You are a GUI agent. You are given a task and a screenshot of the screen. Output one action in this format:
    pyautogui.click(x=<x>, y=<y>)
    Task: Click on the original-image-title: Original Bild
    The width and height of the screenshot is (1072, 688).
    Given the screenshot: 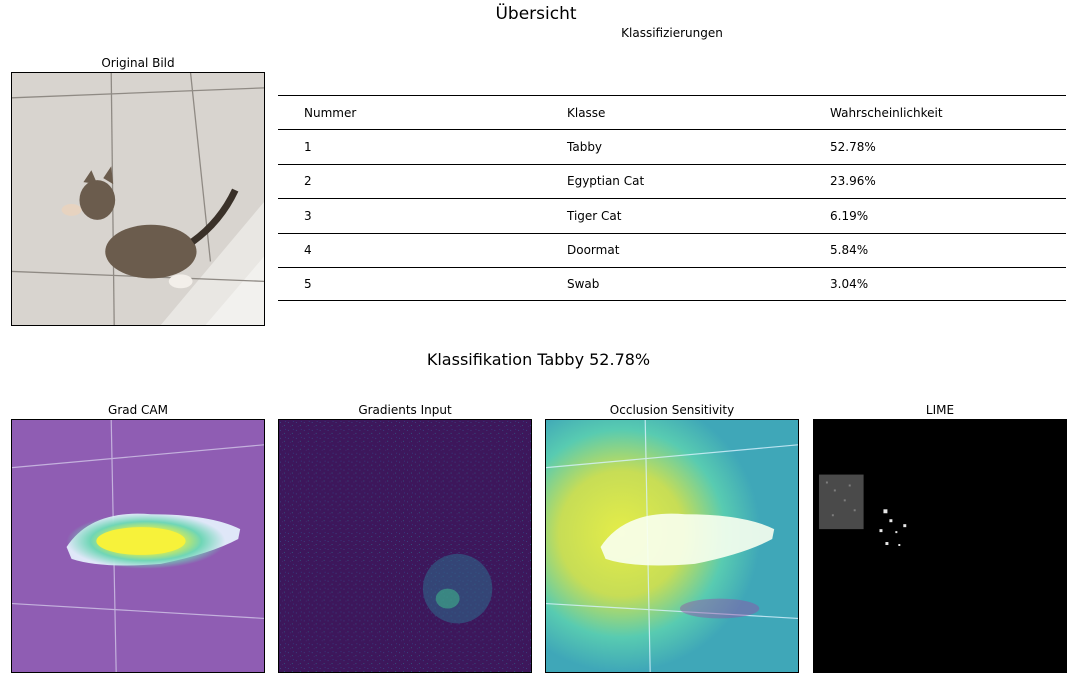 What is the action you would take?
    pyautogui.click(x=138, y=63)
    